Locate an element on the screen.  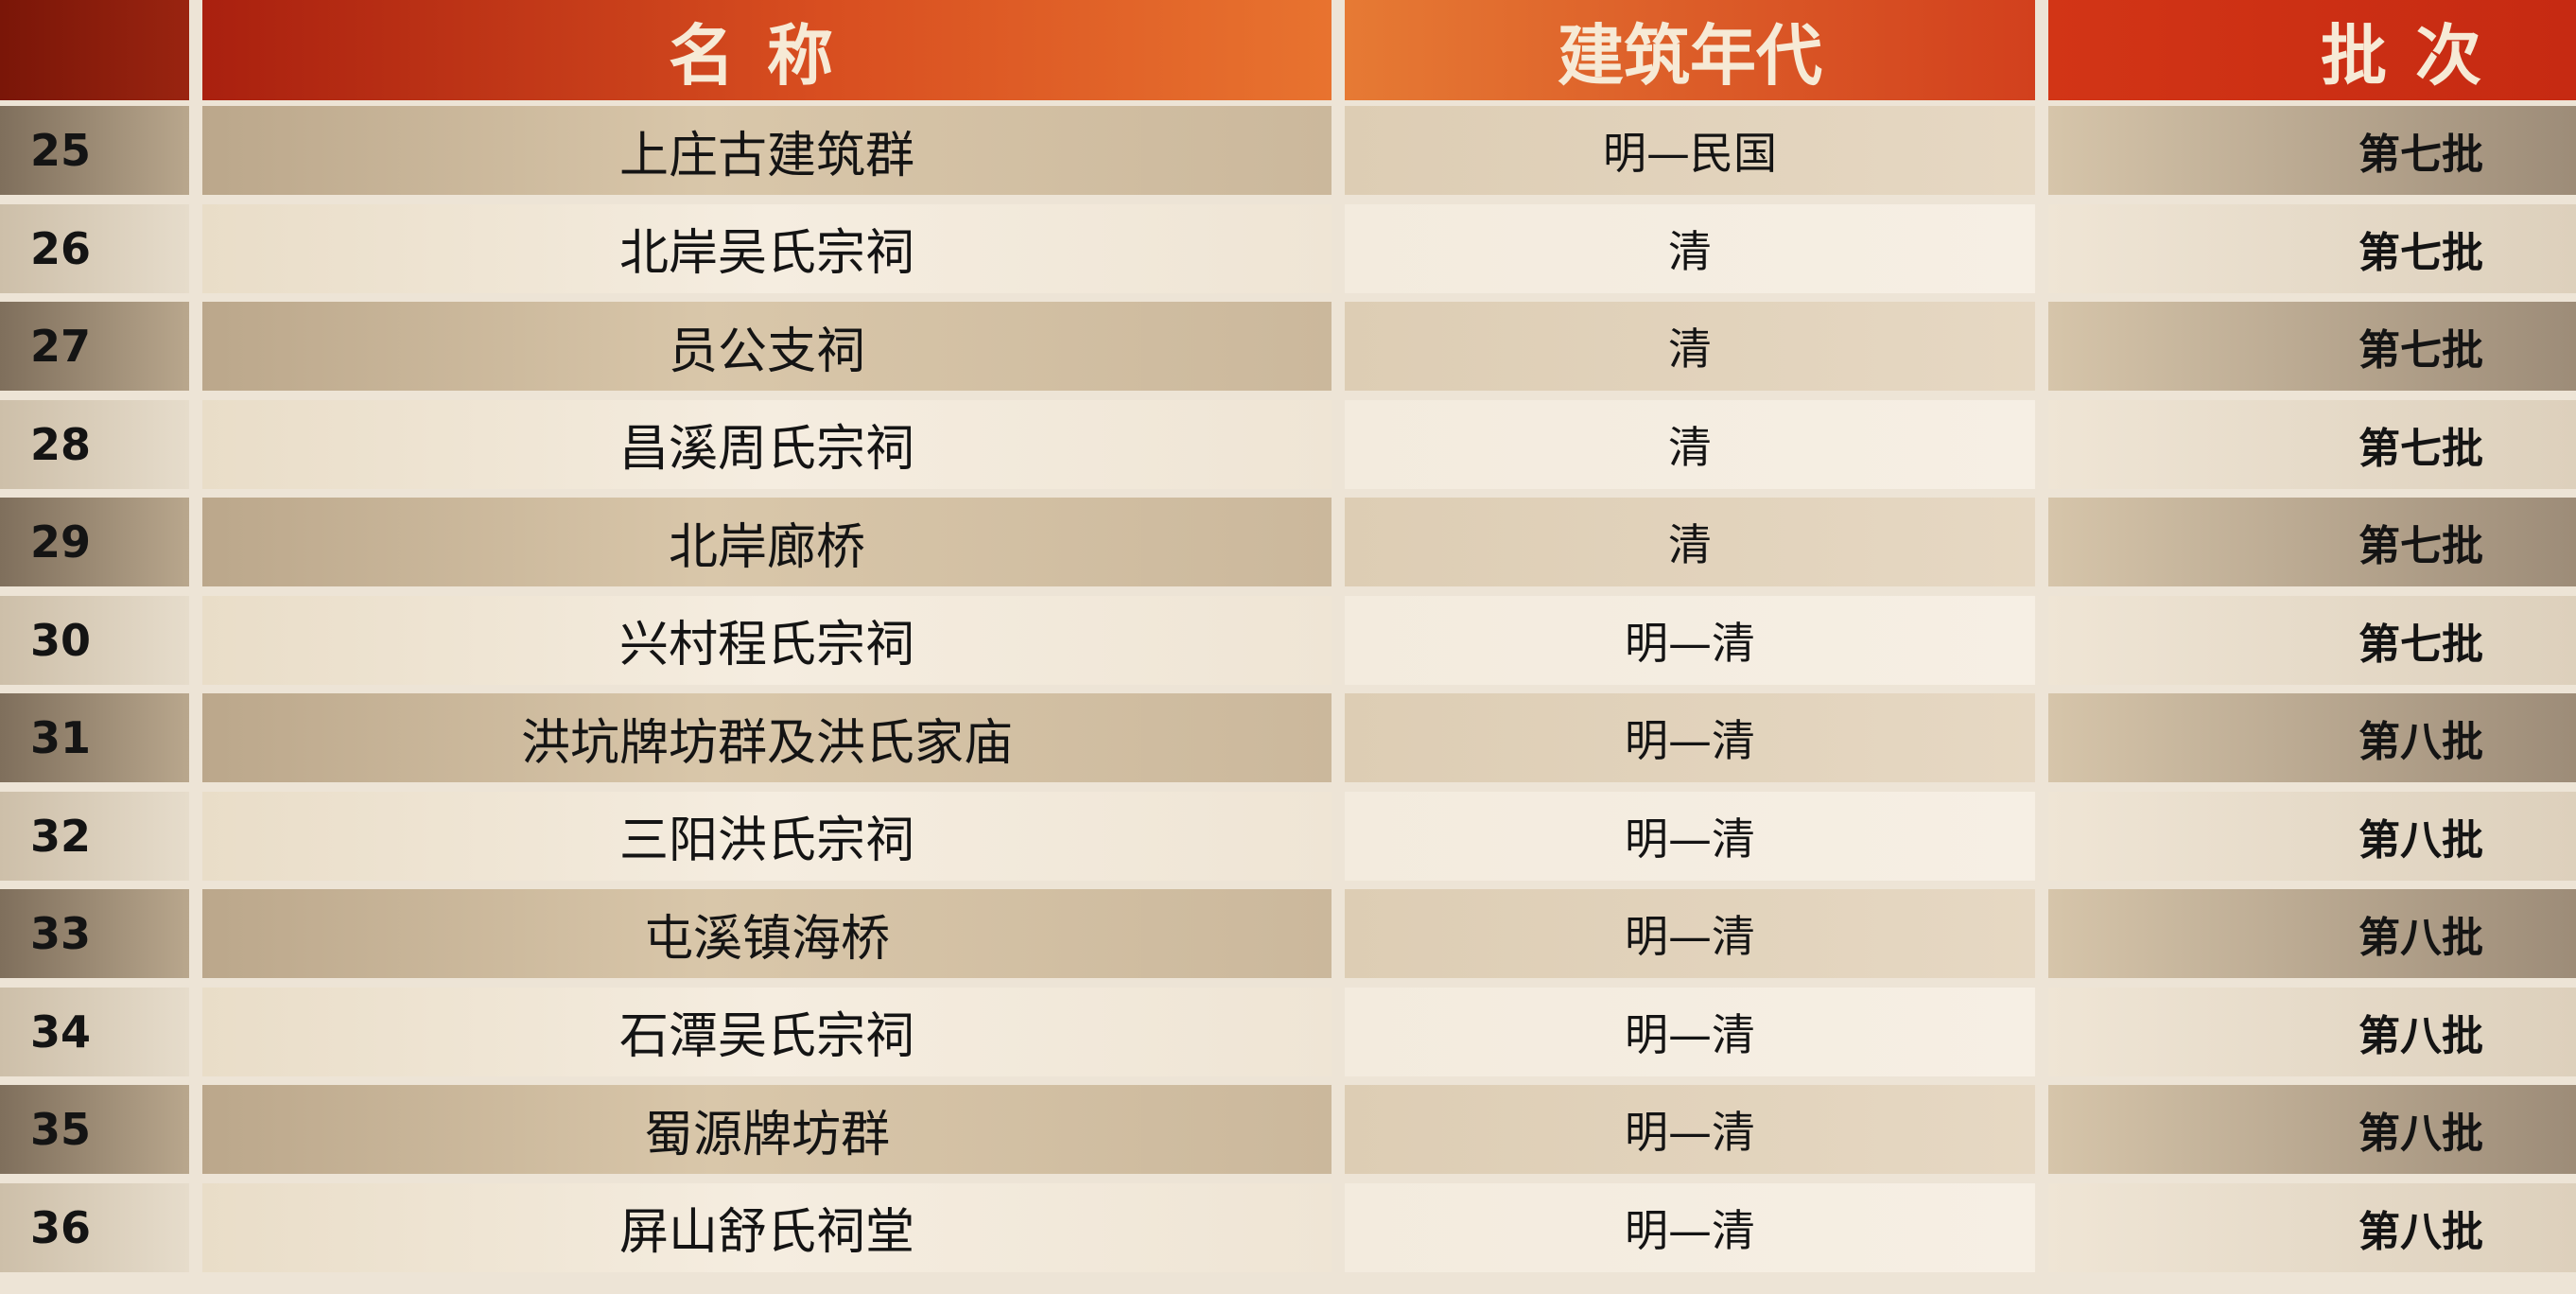
row-number: 34 is located at coordinates (94, 1031).